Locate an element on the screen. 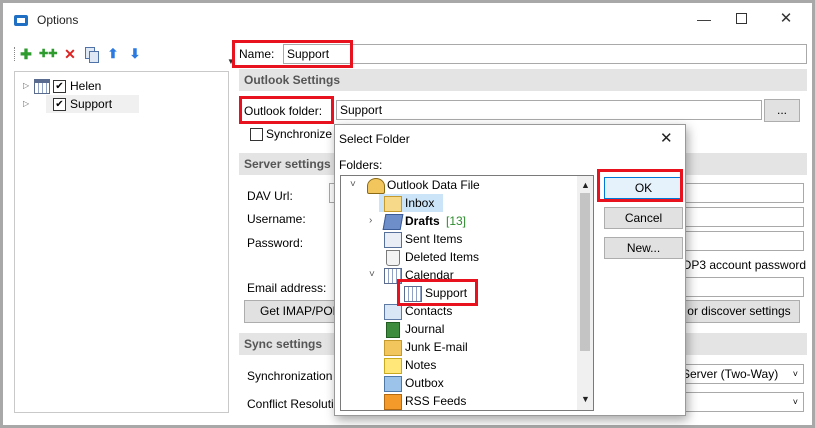  profiles-toolbar: ✚ ✚✚ ✕ ⬆ ⬇ ▼ is located at coordinates (124, 55).